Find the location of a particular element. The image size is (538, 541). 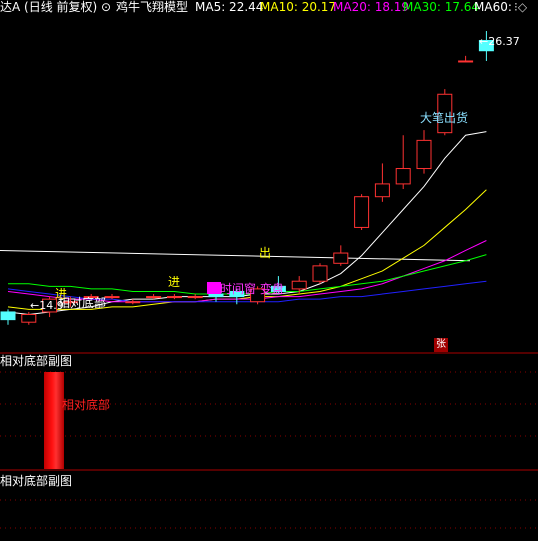

change-plate-label: 时间窗 变盘 is located at coordinates (252, 289).